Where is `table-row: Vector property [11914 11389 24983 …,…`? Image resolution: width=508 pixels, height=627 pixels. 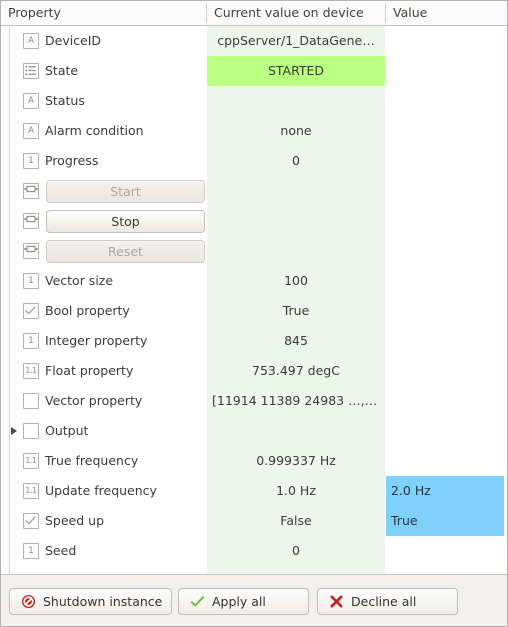 table-row: Vector property [11914 11389 24983 …,… is located at coordinates (254, 401).